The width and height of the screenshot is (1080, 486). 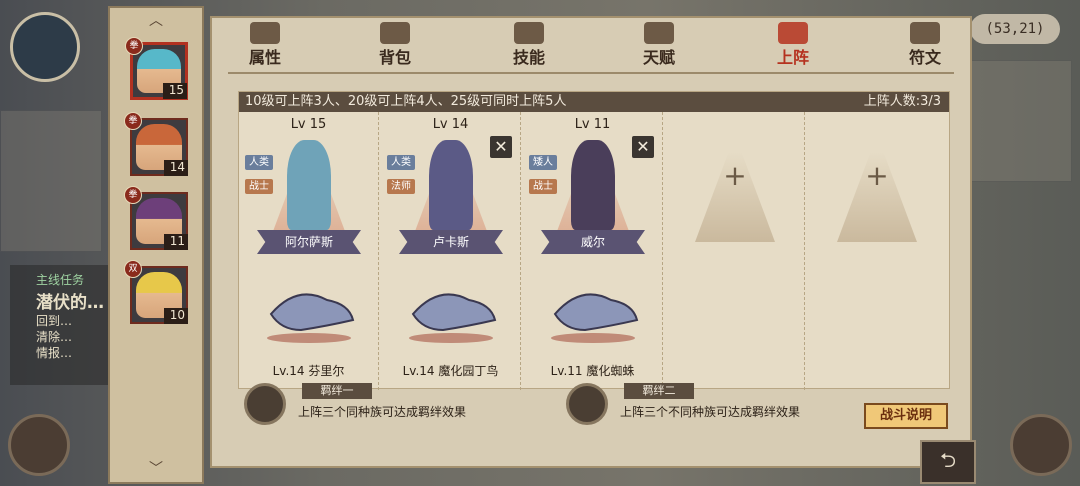 What do you see at coordinates (265, 45) in the screenshot?
I see `tab-1: 属性` at bounding box center [265, 45].